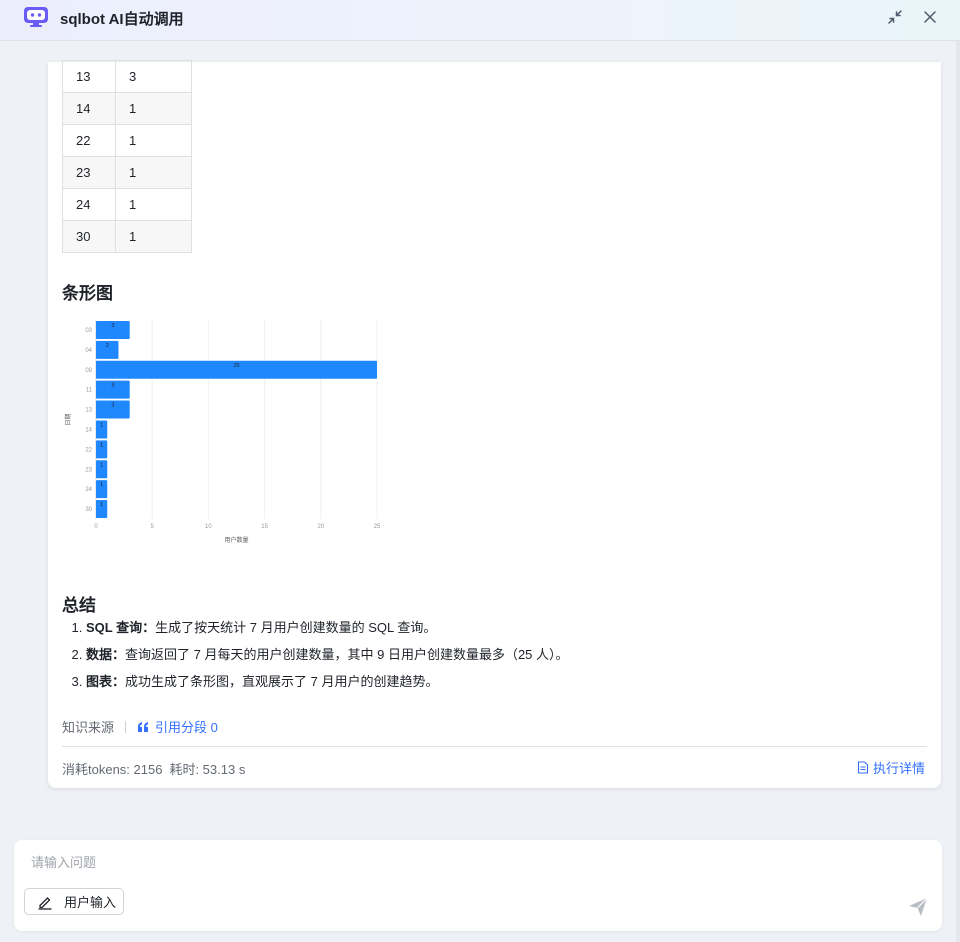 This screenshot has width=960, height=942. I want to click on divider, so click(126, 726).